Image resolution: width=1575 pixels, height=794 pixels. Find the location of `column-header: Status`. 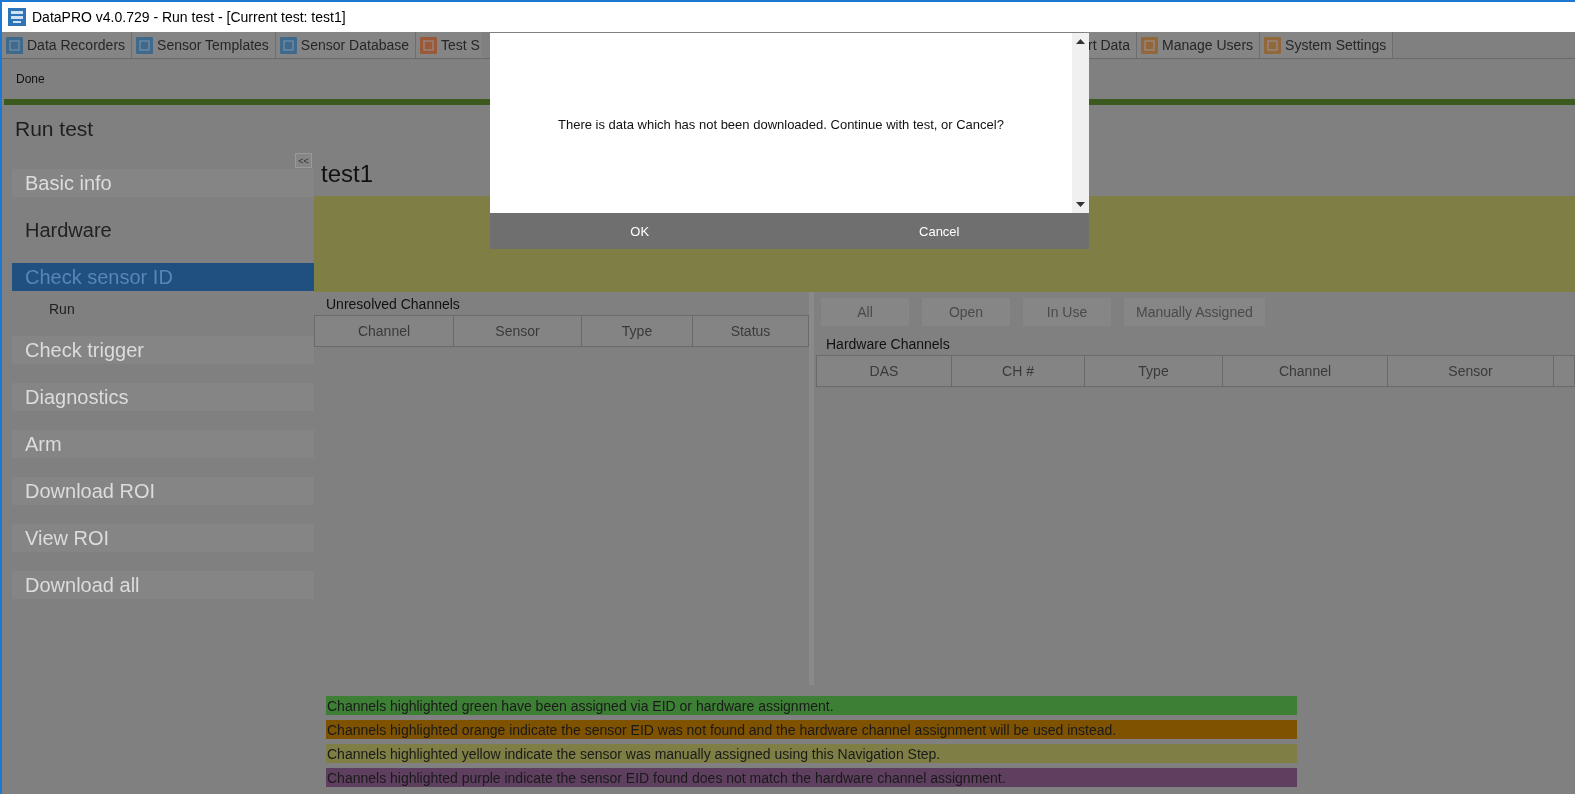

column-header: Status is located at coordinates (751, 331).